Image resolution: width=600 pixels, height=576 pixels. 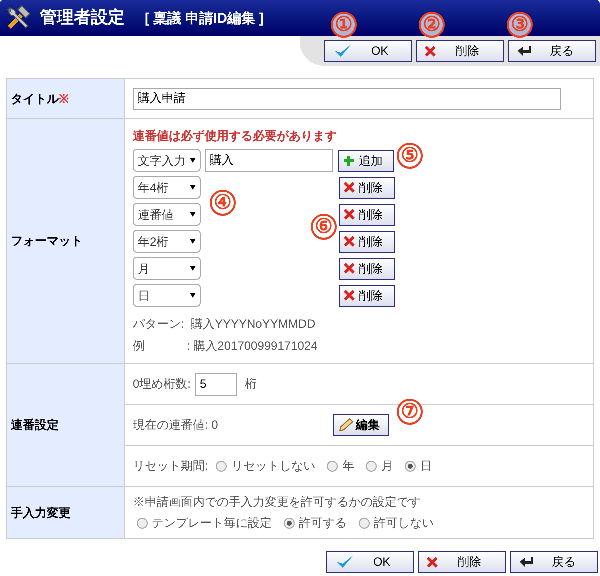 What do you see at coordinates (223, 203) in the screenshot?
I see `callout-number: ④` at bounding box center [223, 203].